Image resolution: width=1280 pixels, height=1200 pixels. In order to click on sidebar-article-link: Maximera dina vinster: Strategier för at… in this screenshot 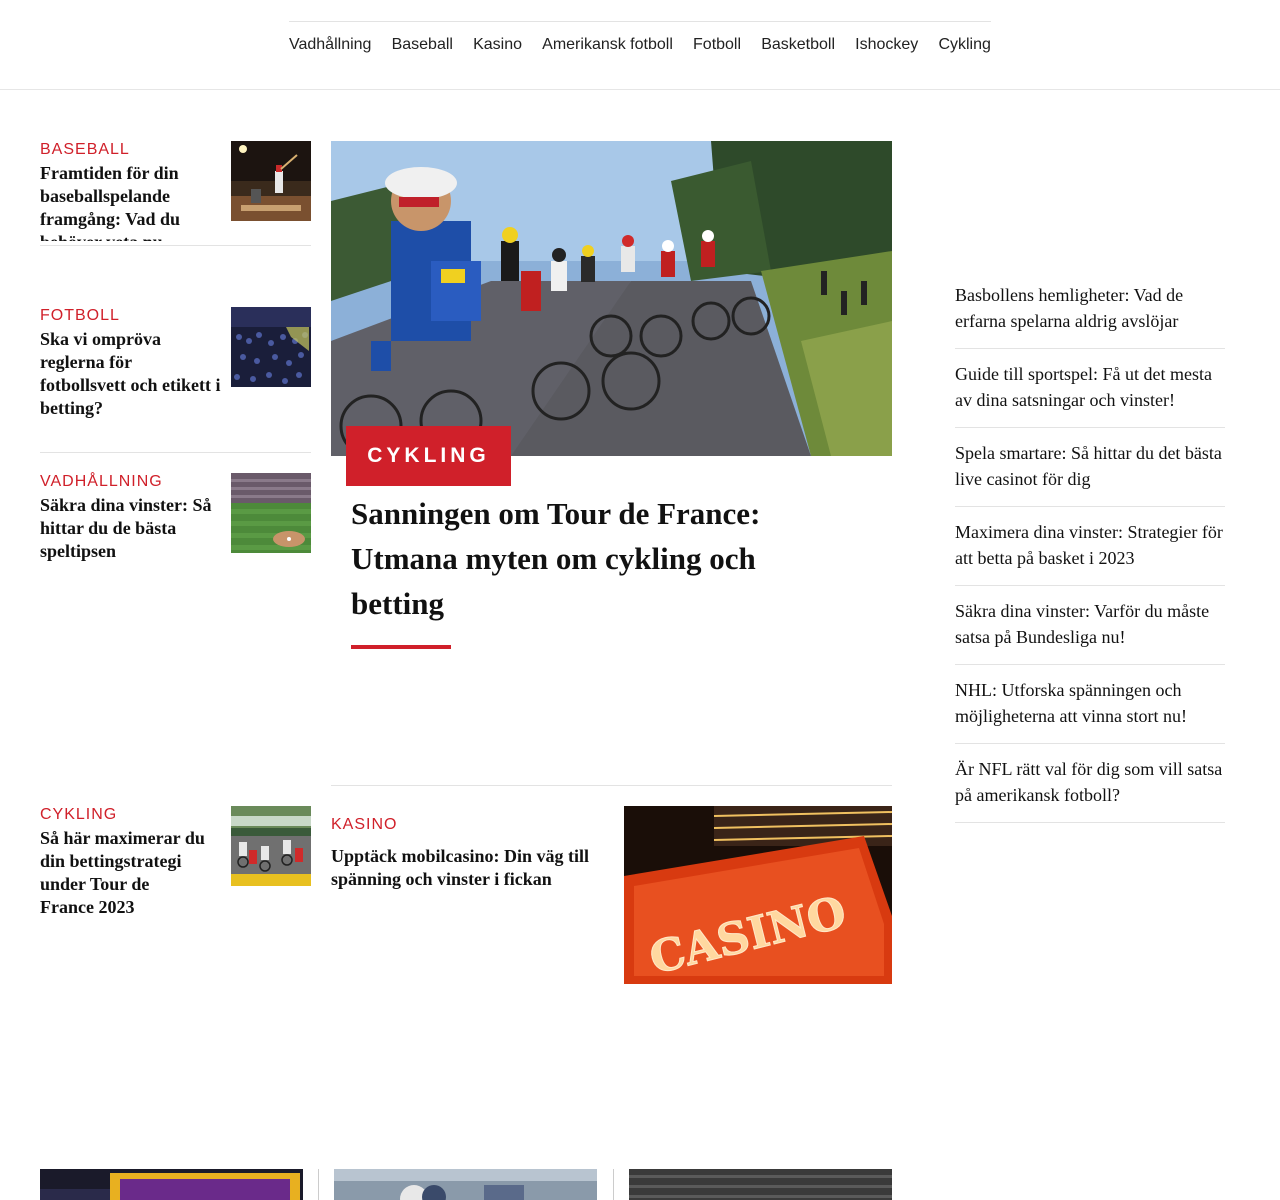, I will do `click(1090, 546)`.